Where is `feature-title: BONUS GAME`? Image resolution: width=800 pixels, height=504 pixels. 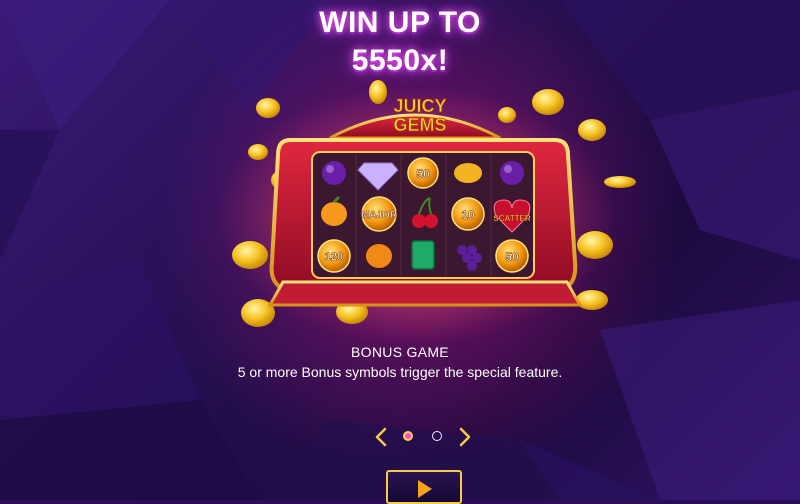 feature-title: BONUS GAME is located at coordinates (400, 352).